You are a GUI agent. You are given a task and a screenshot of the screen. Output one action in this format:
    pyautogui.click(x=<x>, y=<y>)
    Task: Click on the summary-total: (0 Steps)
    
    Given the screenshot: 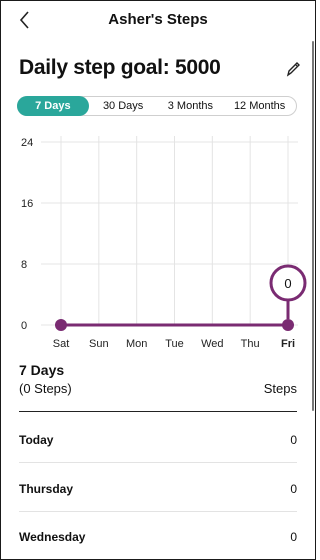 What is the action you would take?
    pyautogui.click(x=45, y=388)
    